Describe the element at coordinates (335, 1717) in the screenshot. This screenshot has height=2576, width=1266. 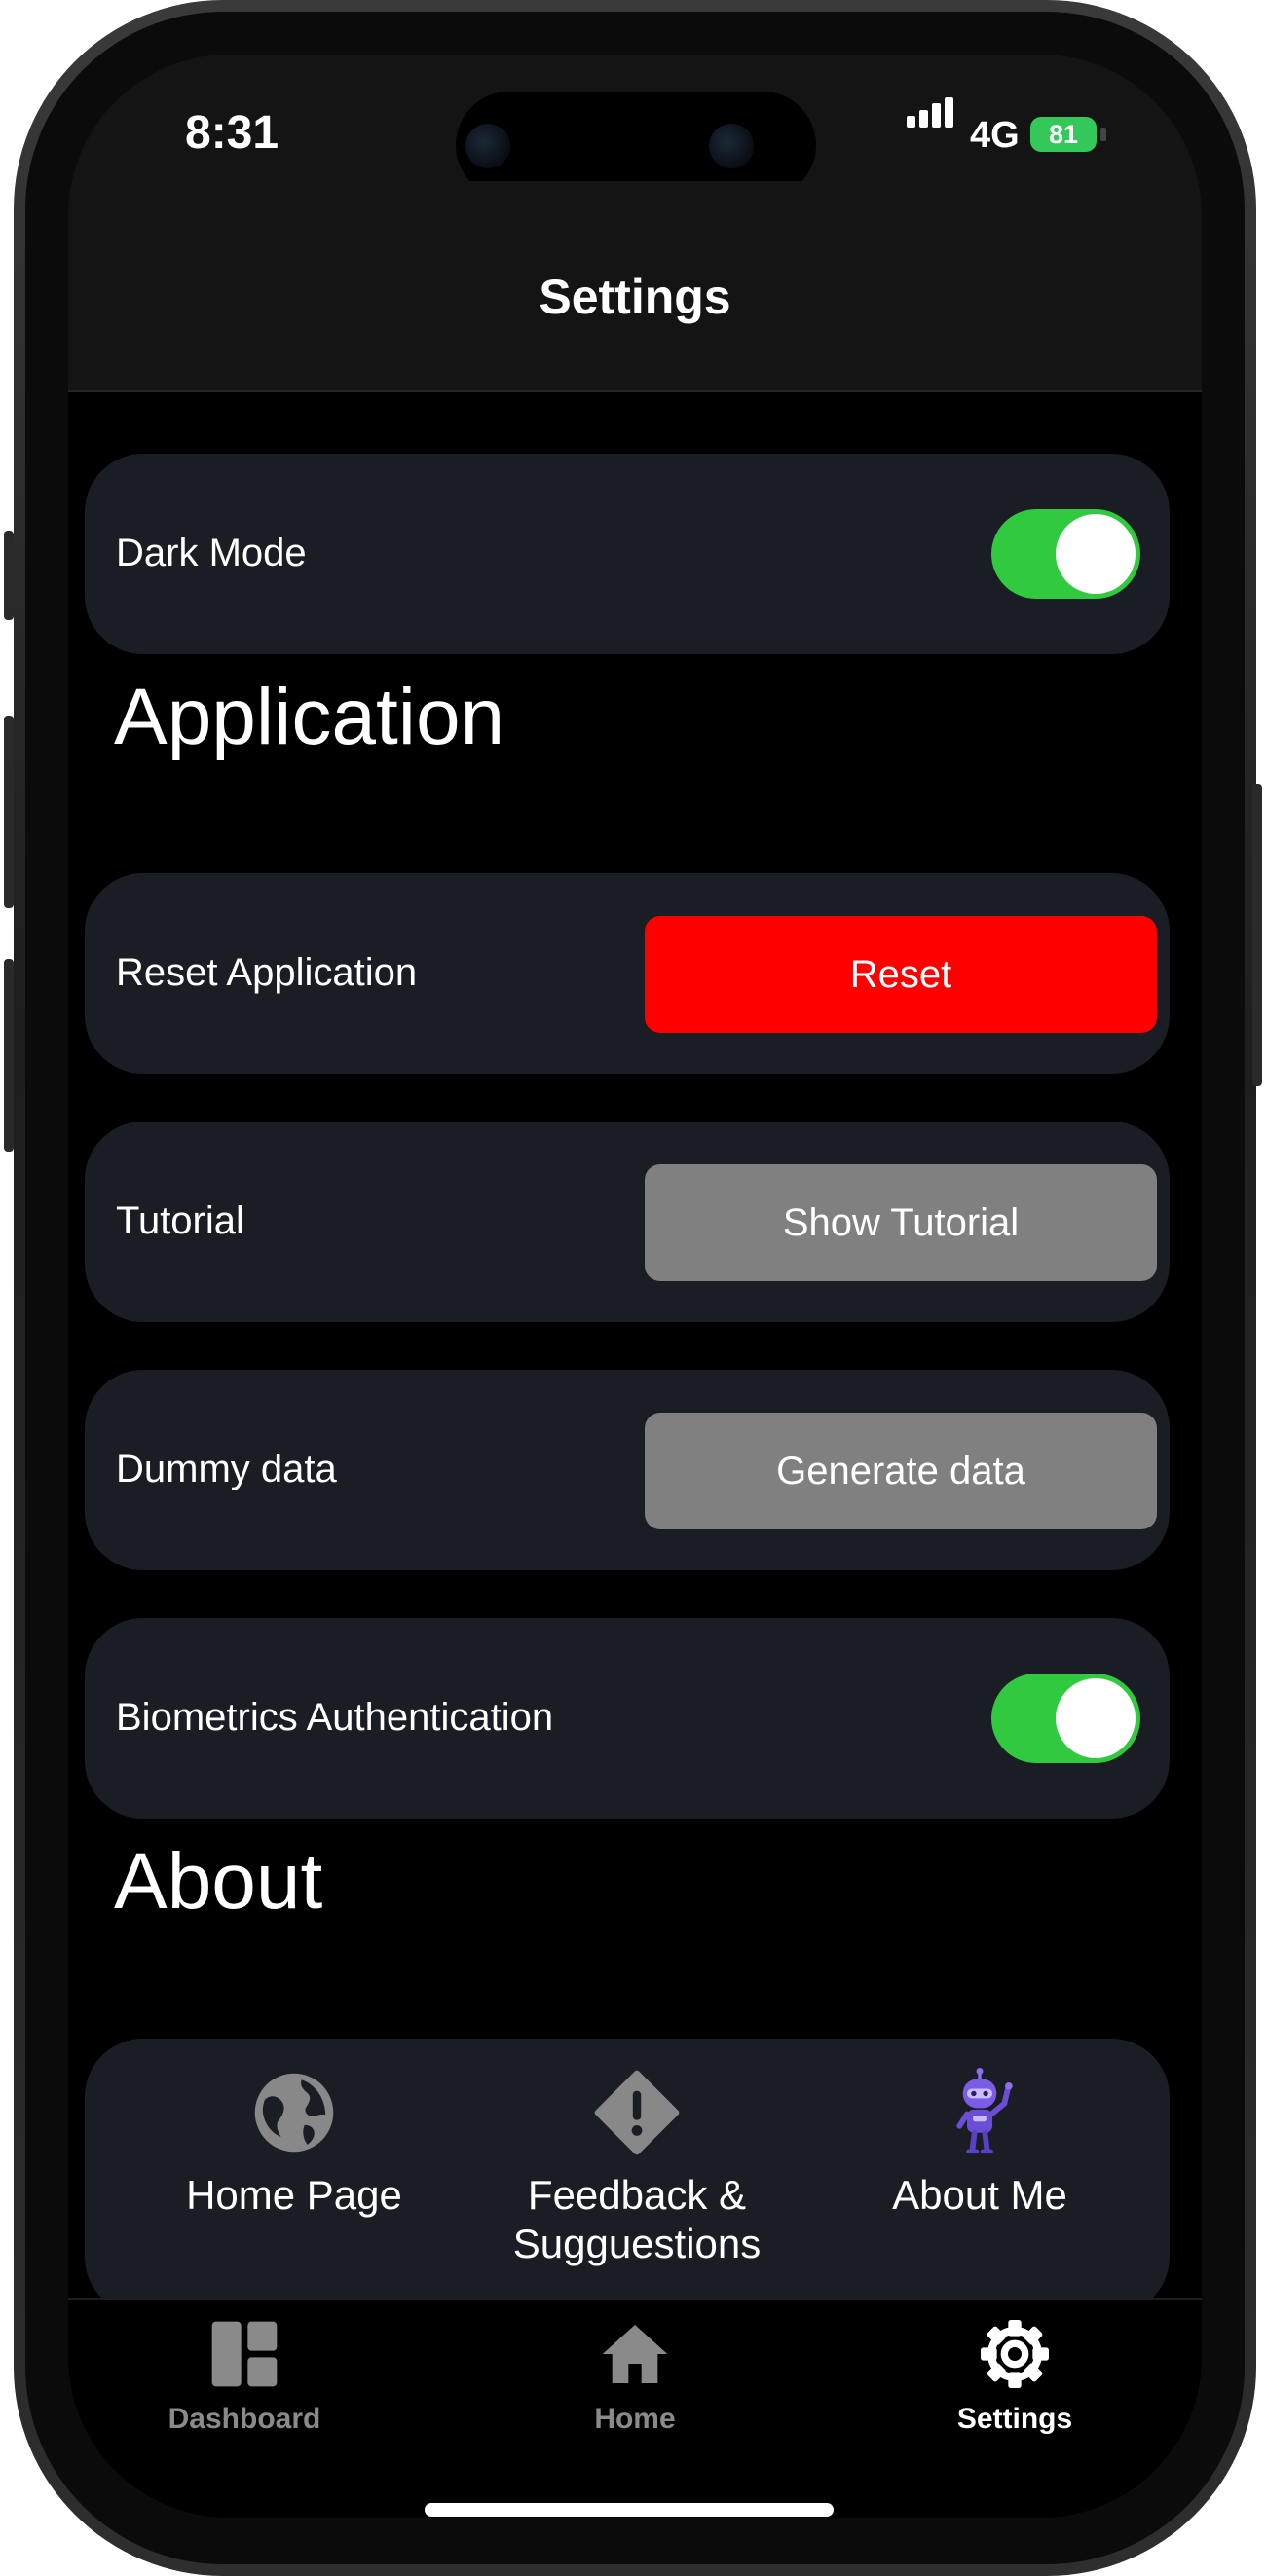
I see `biometrics-label: Biometrics Authentication` at that location.